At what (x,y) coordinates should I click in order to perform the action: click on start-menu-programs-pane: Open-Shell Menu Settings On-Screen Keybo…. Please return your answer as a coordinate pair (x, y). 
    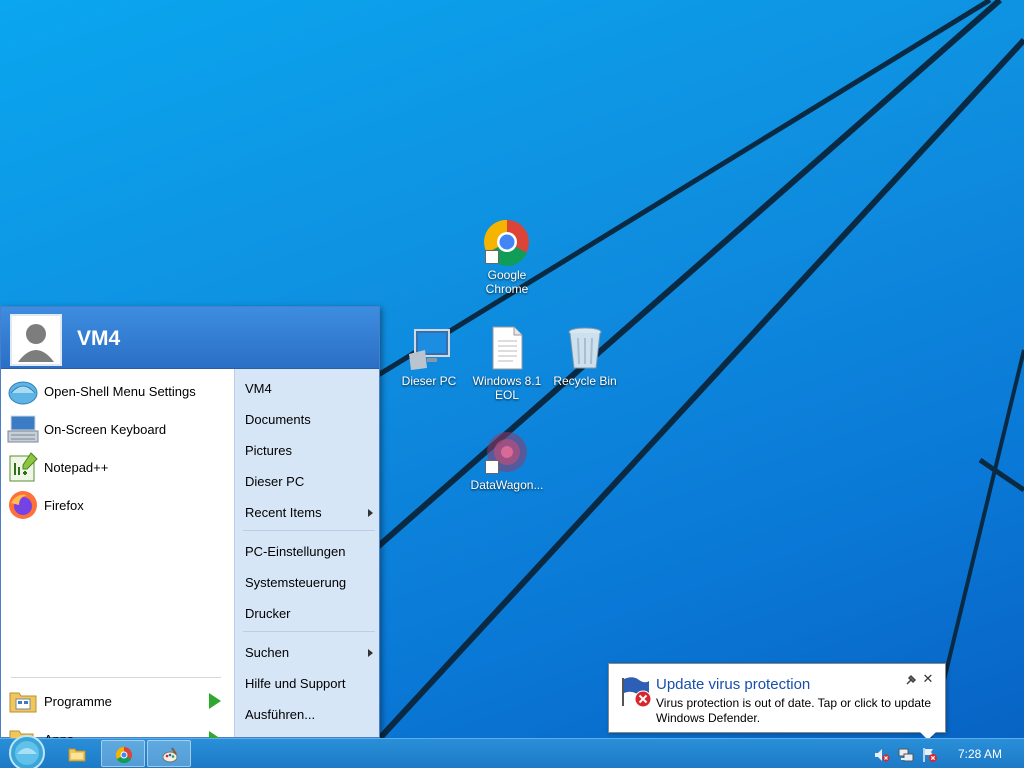
    Looking at the image, I should click on (117, 568).